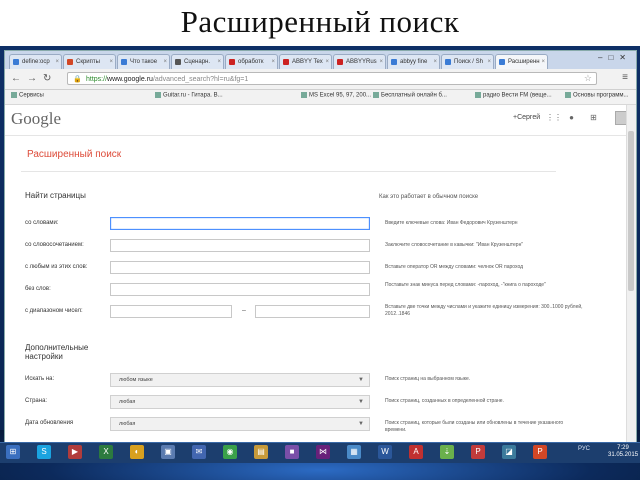 This screenshot has width=640, height=480. What do you see at coordinates (312, 311) in the screenshot?
I see `number-range-to-input` at bounding box center [312, 311].